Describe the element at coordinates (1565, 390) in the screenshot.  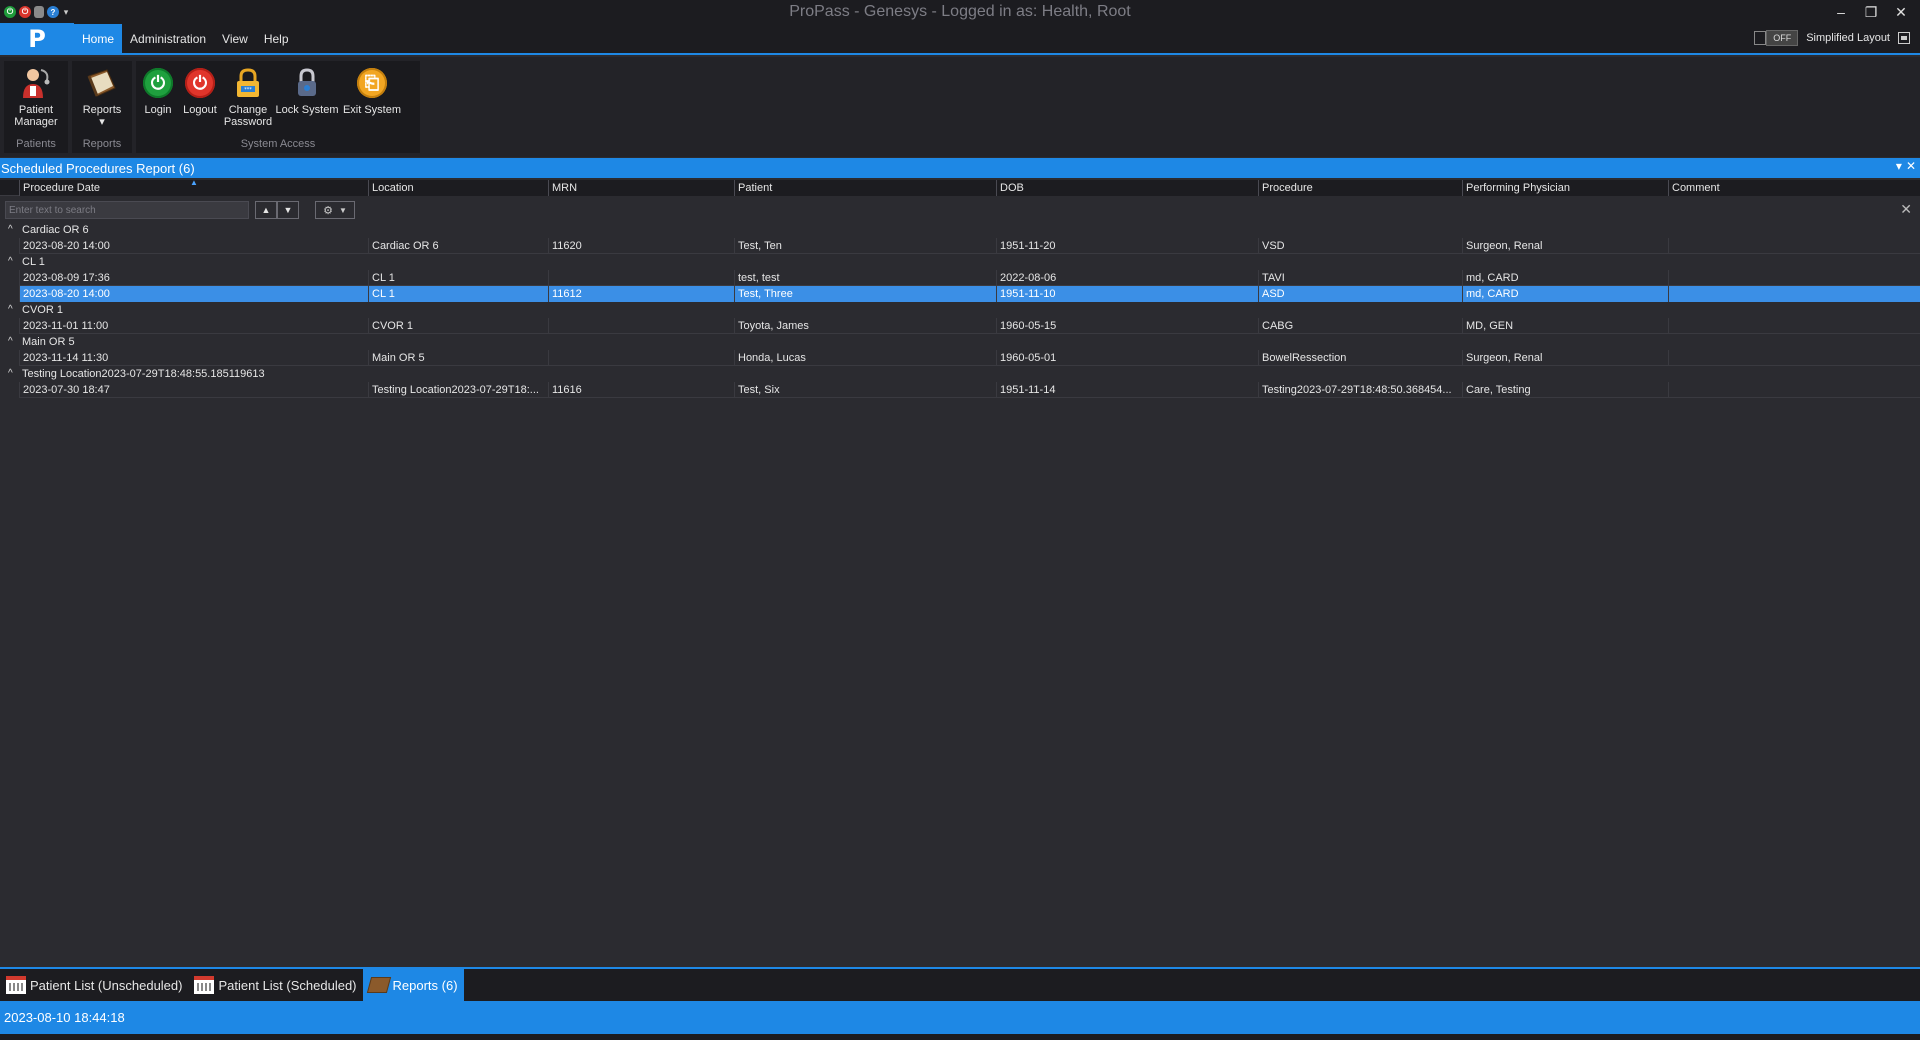
I see `cell-physician: Care, Testing` at that location.